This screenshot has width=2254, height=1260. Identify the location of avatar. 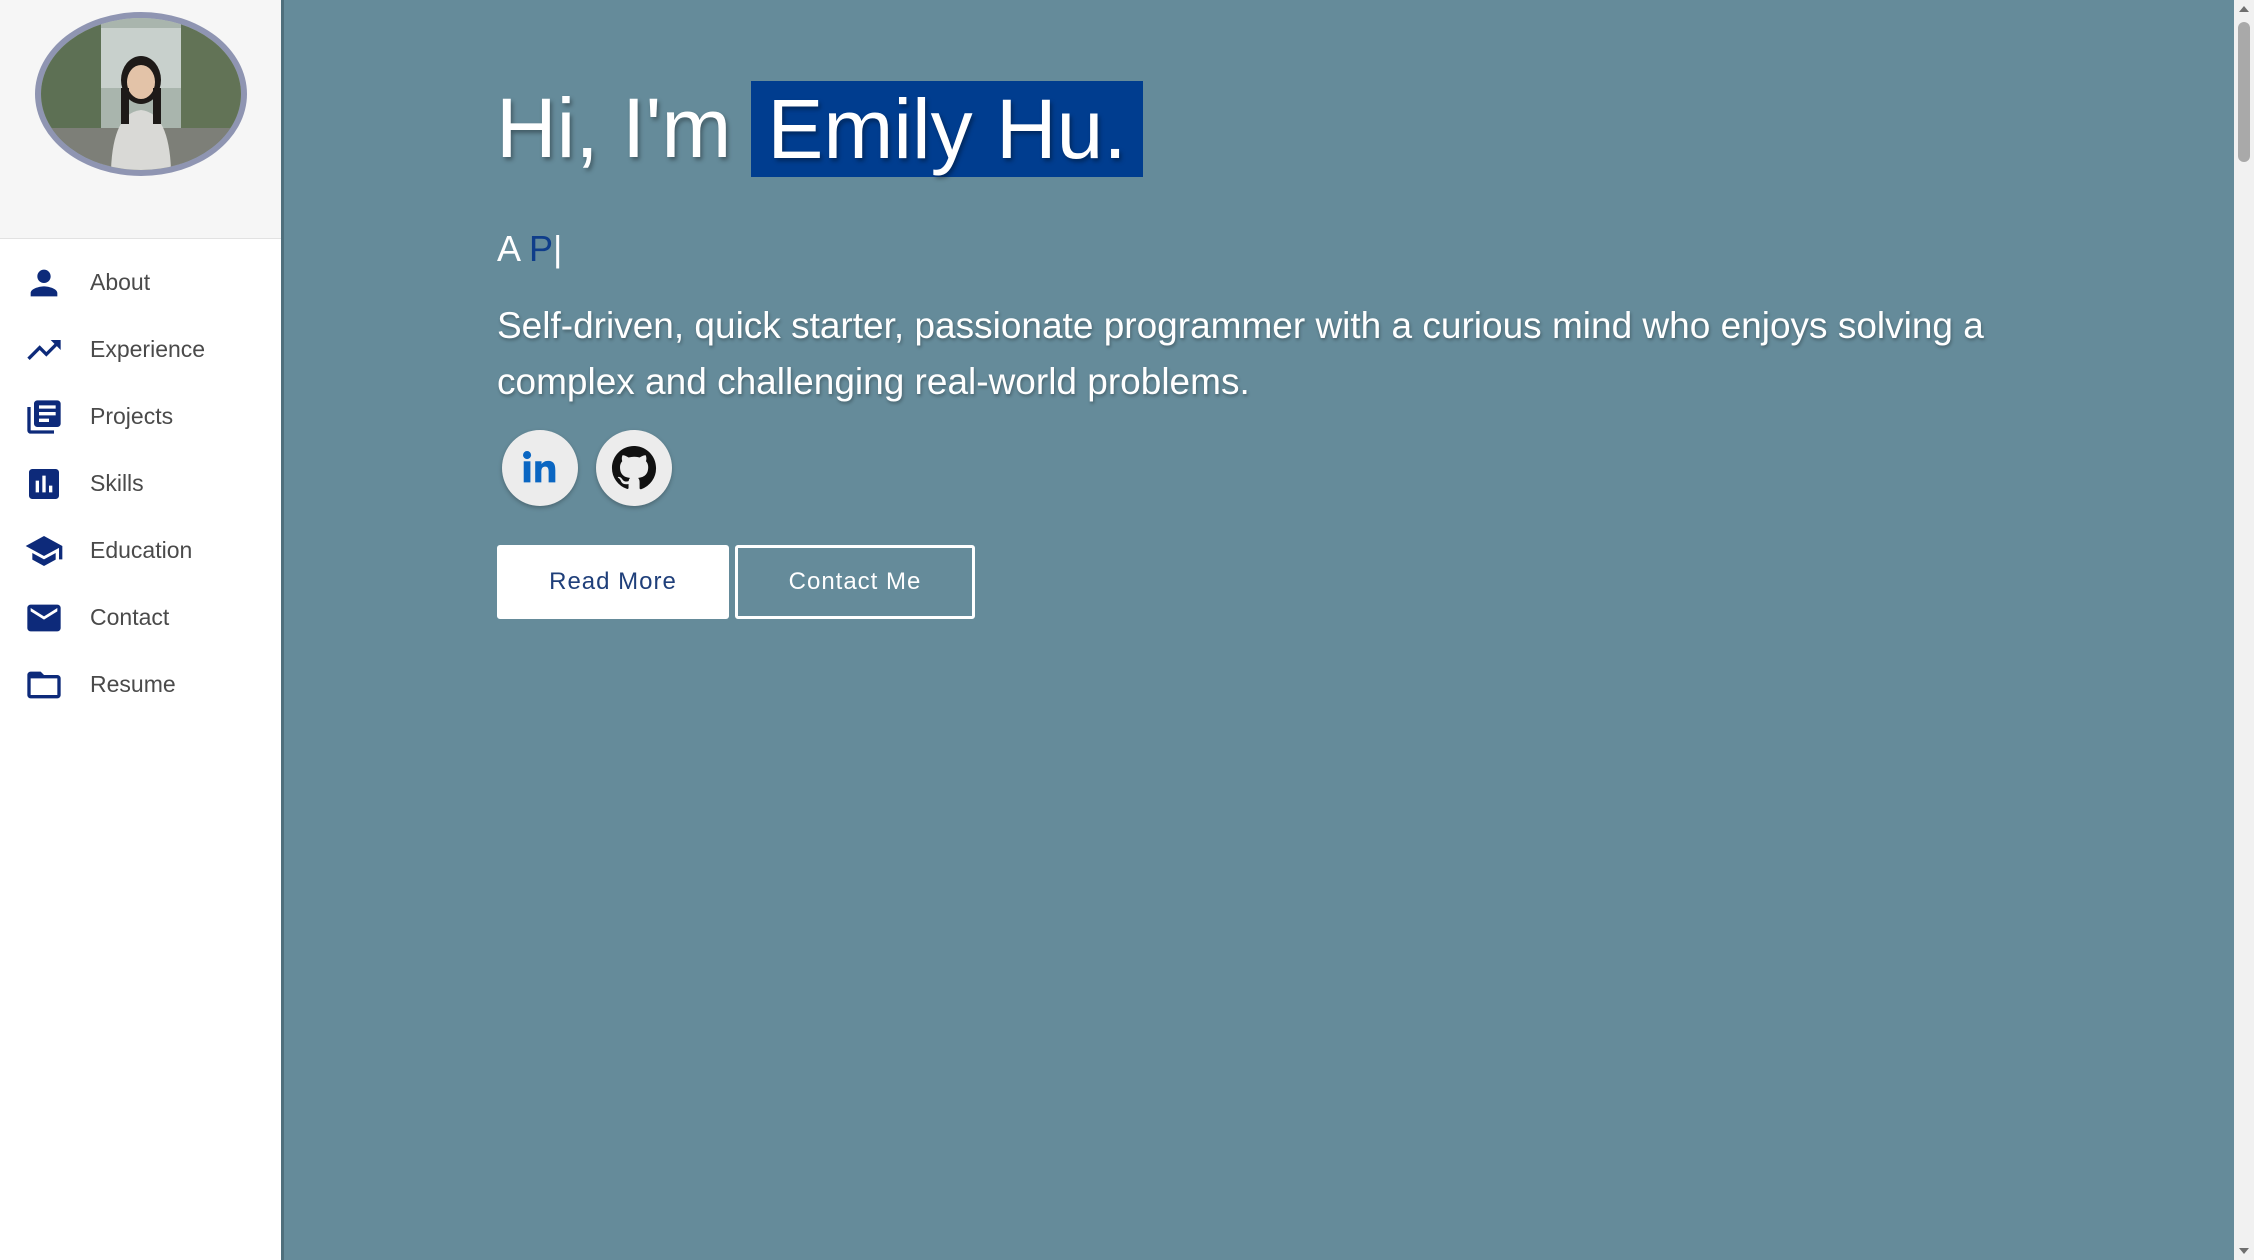
(140, 94).